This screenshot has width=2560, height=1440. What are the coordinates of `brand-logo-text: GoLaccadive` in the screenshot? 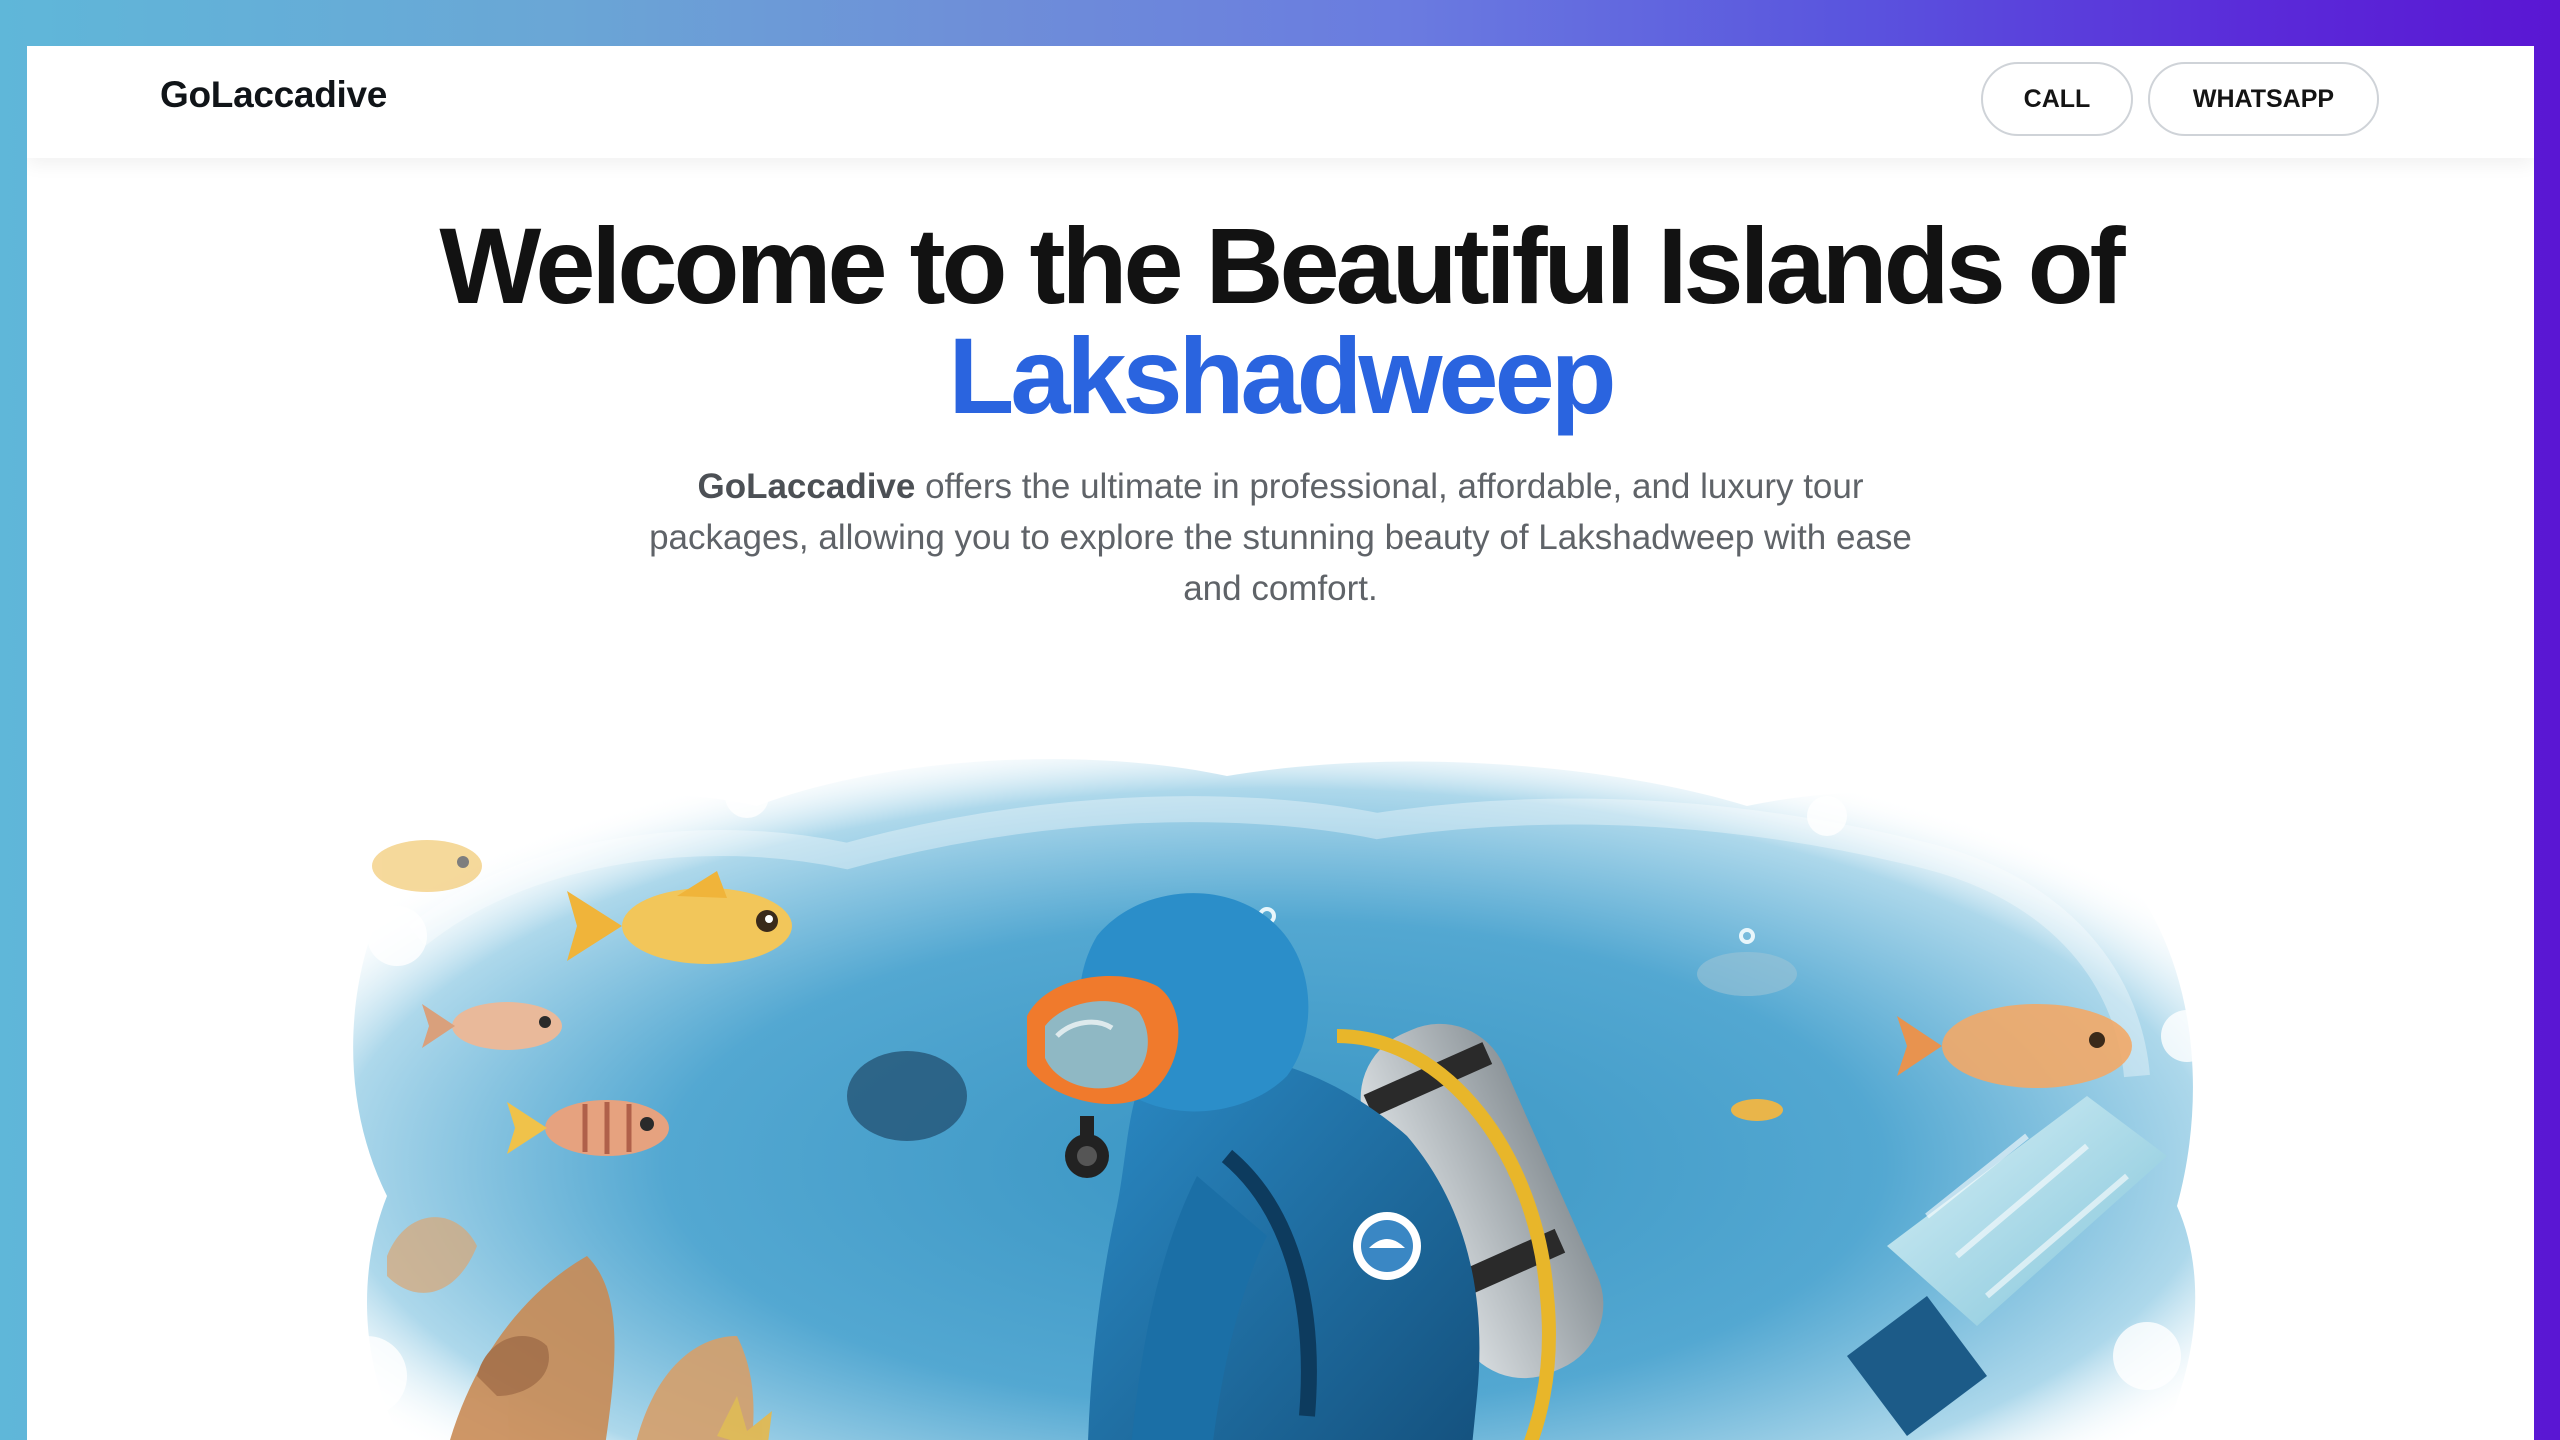 It's located at (273, 95).